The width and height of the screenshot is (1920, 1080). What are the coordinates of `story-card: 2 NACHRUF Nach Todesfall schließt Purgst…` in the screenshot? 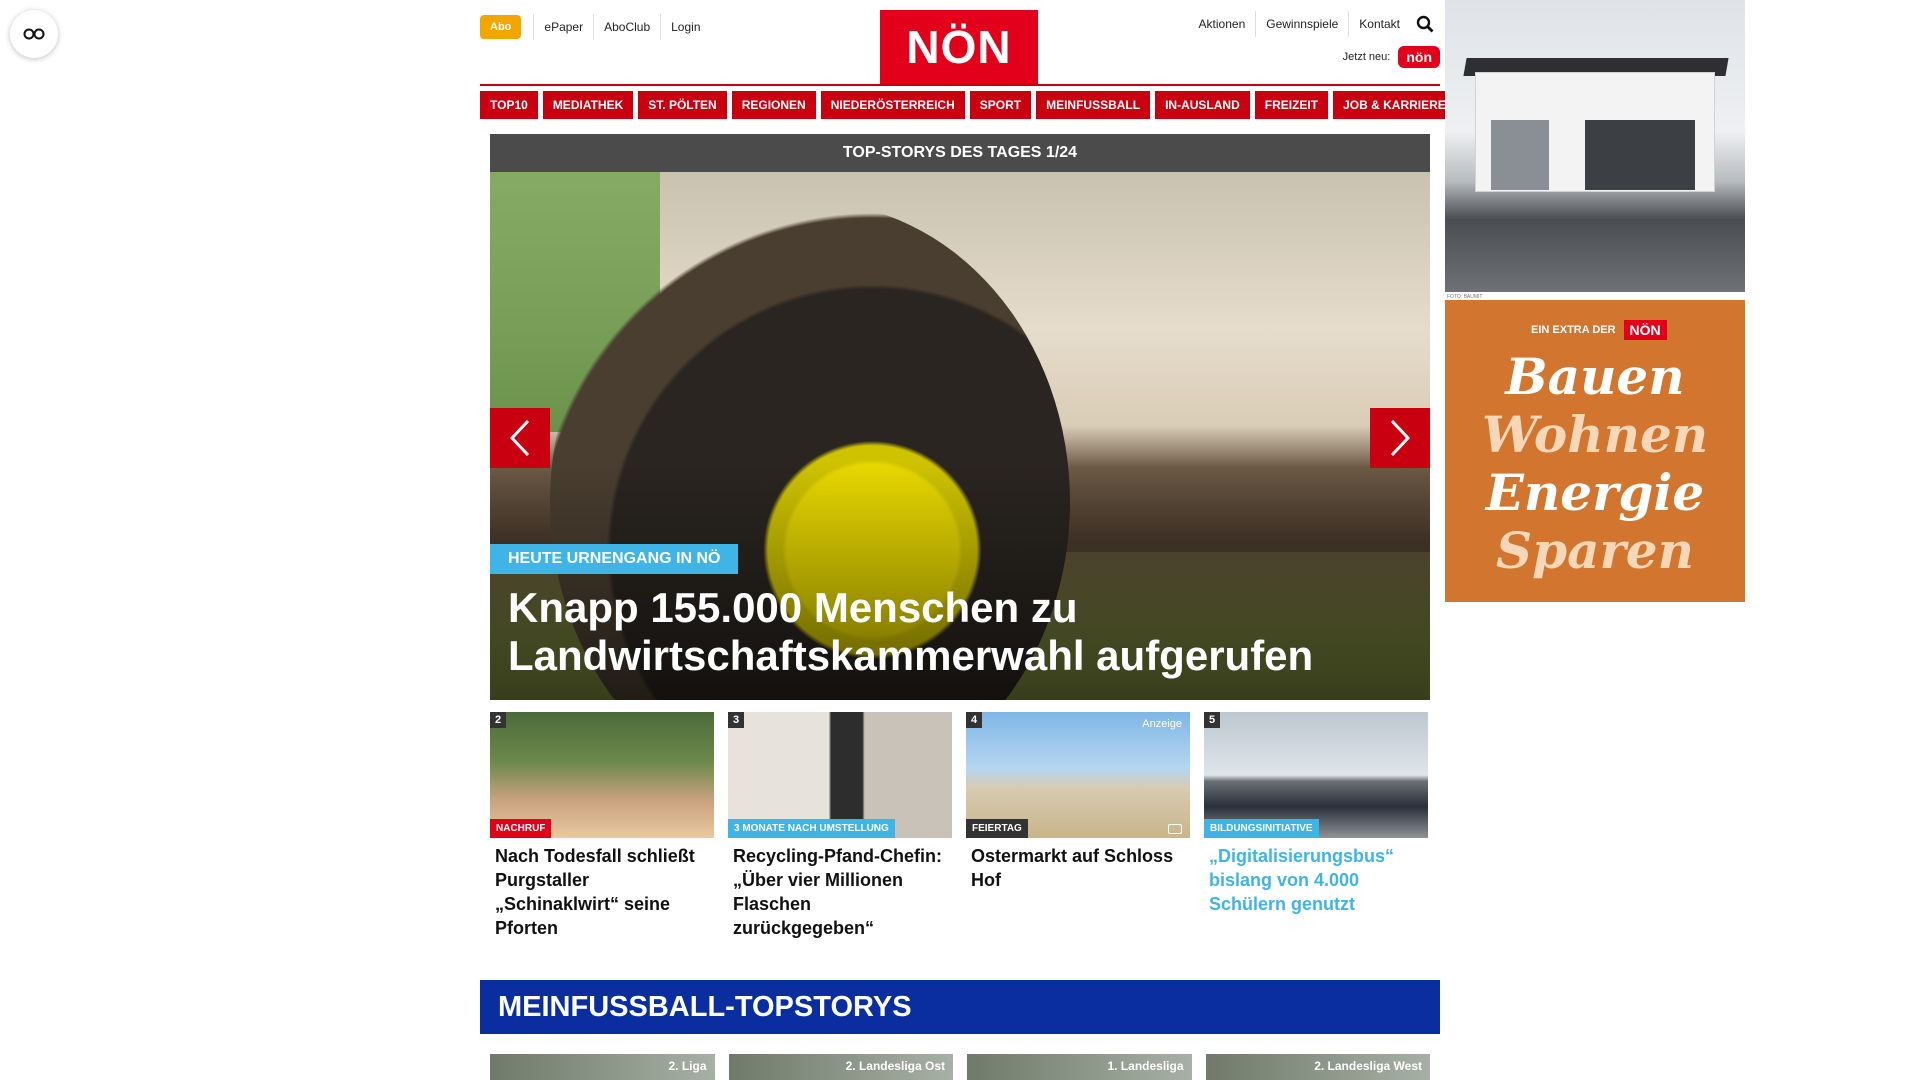 It's located at (602, 826).